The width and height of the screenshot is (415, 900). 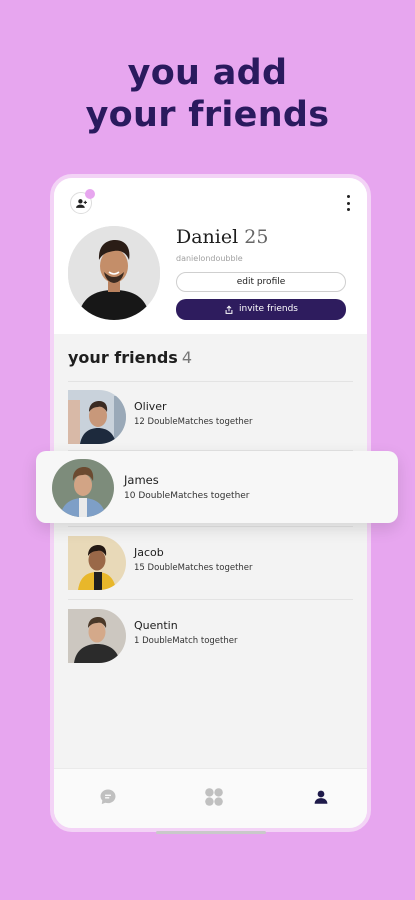 What do you see at coordinates (207, 115) in the screenshot?
I see `headline-line-2: your friends` at bounding box center [207, 115].